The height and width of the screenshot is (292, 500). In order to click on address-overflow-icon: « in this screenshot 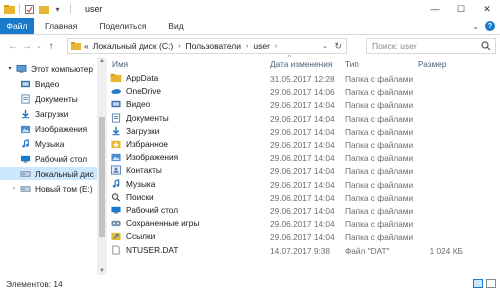, I will do `click(86, 46)`.